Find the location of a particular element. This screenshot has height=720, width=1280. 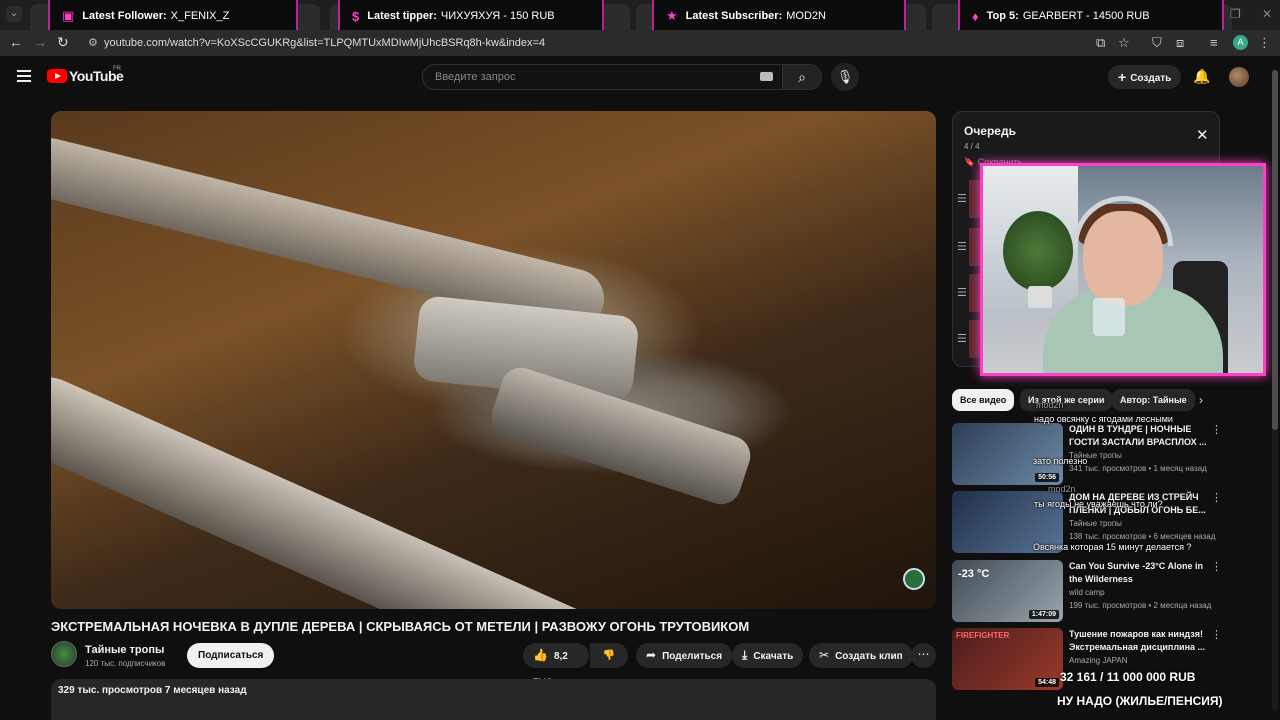

chat-message: зато полезно is located at coordinates (1060, 461).